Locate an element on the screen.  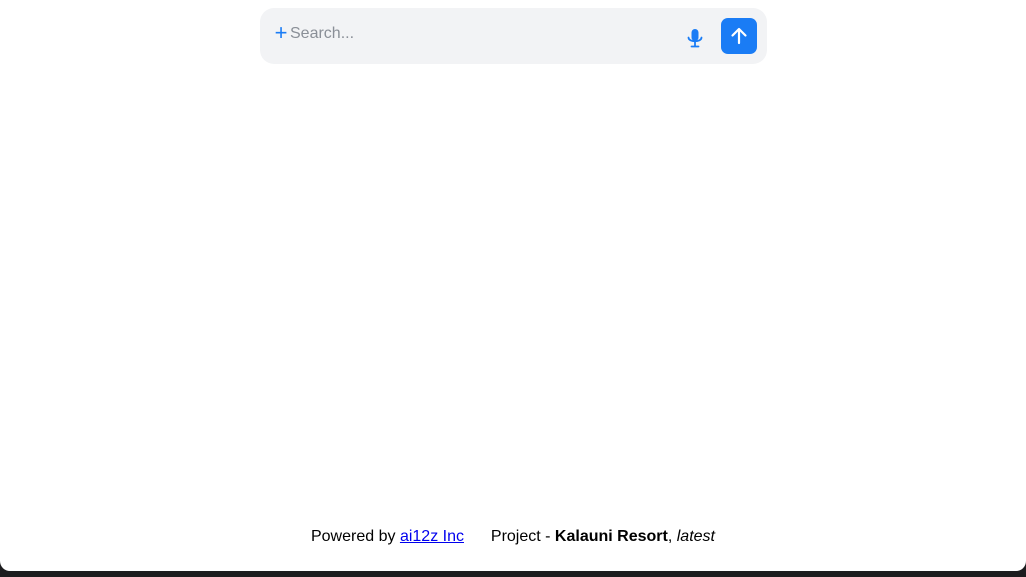
project-name: Kalauni Resort is located at coordinates (611, 536).